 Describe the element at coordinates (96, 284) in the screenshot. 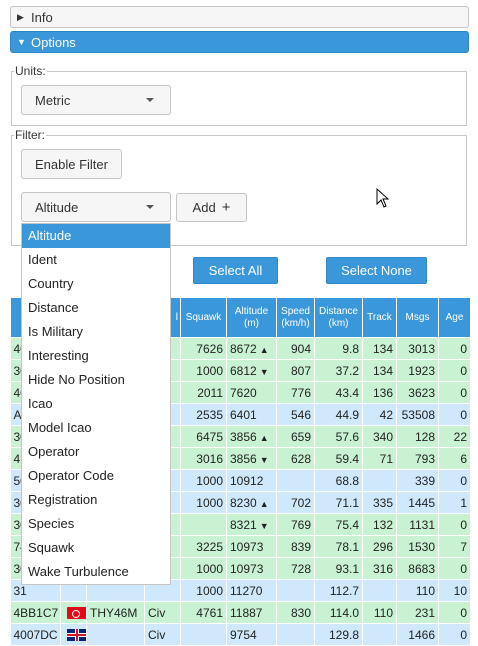

I see `dropdown-option: Country` at that location.